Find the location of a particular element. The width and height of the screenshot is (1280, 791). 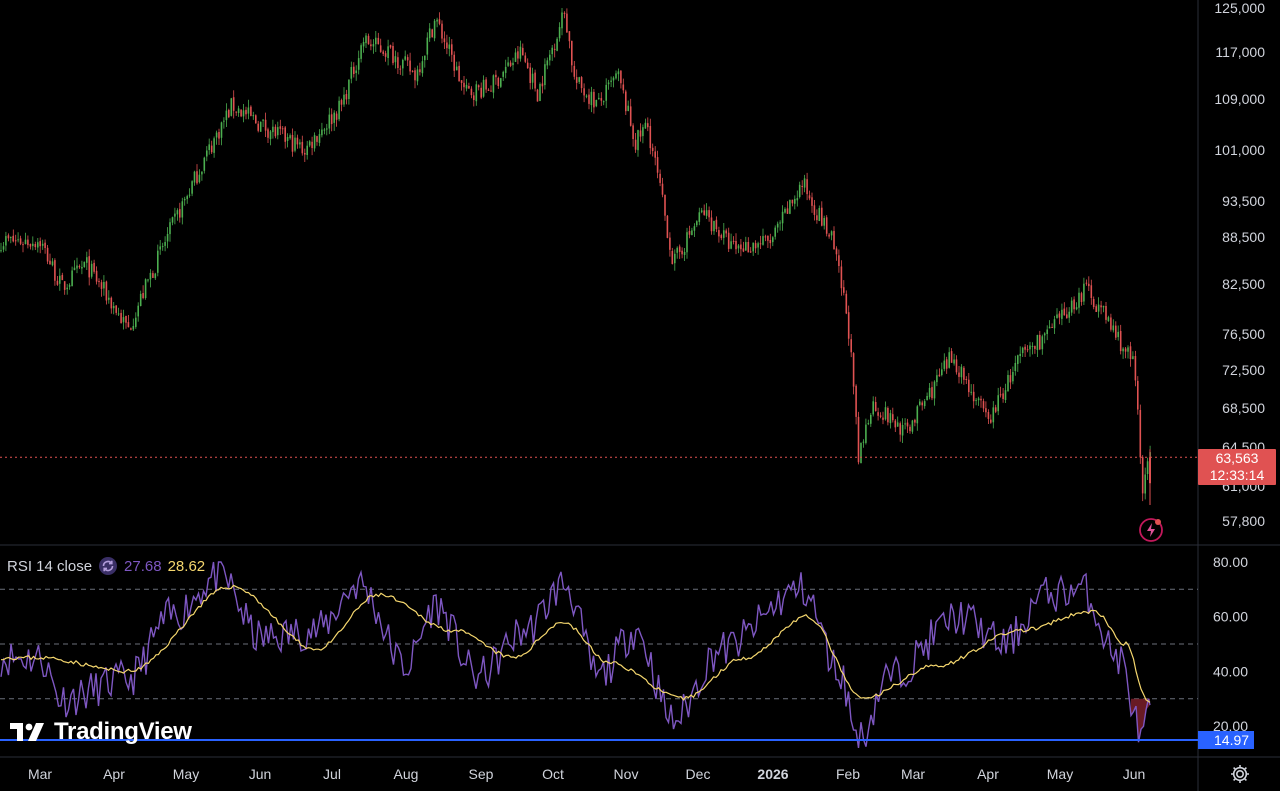

watermark-text: TradingView is located at coordinates (123, 731).